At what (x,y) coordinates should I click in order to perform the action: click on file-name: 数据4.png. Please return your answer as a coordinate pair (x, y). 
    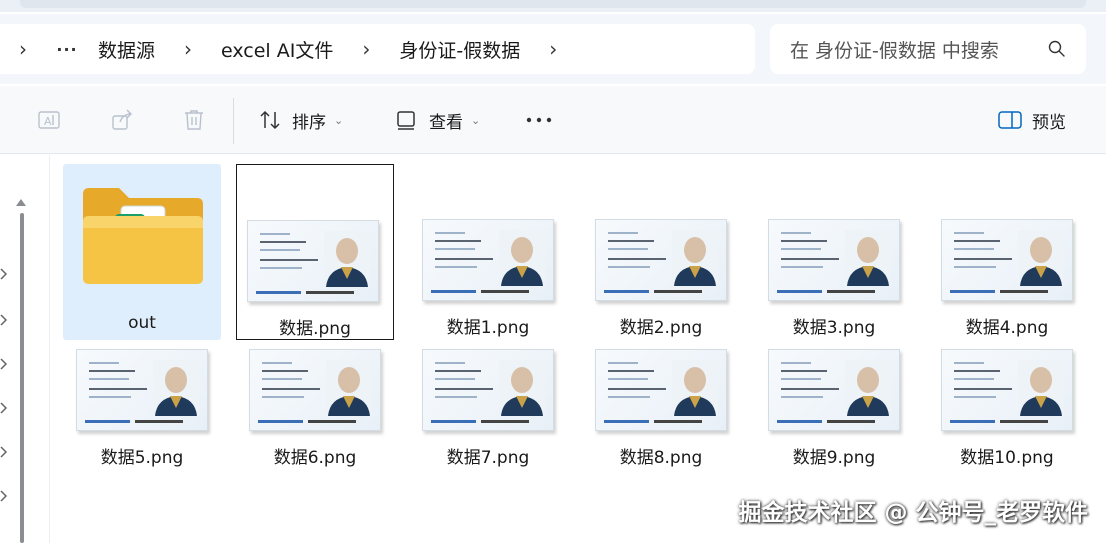
    Looking at the image, I should click on (1007, 328).